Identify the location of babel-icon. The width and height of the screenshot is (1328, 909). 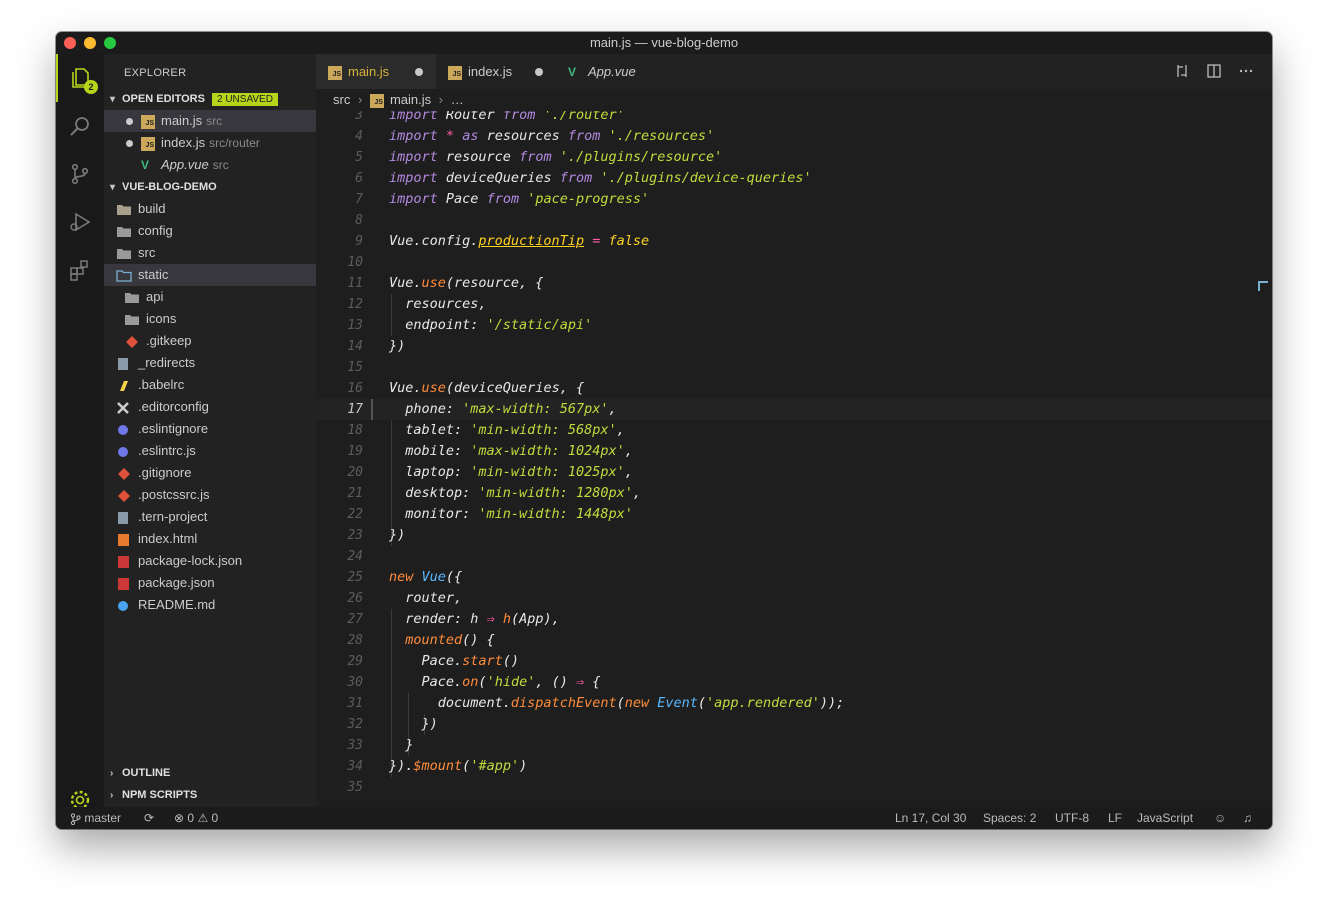
(124, 385).